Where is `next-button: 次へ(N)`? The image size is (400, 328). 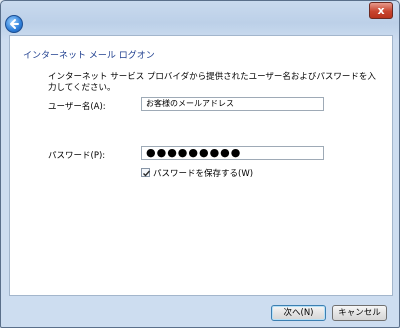
next-button: 次へ(N) is located at coordinates (298, 313).